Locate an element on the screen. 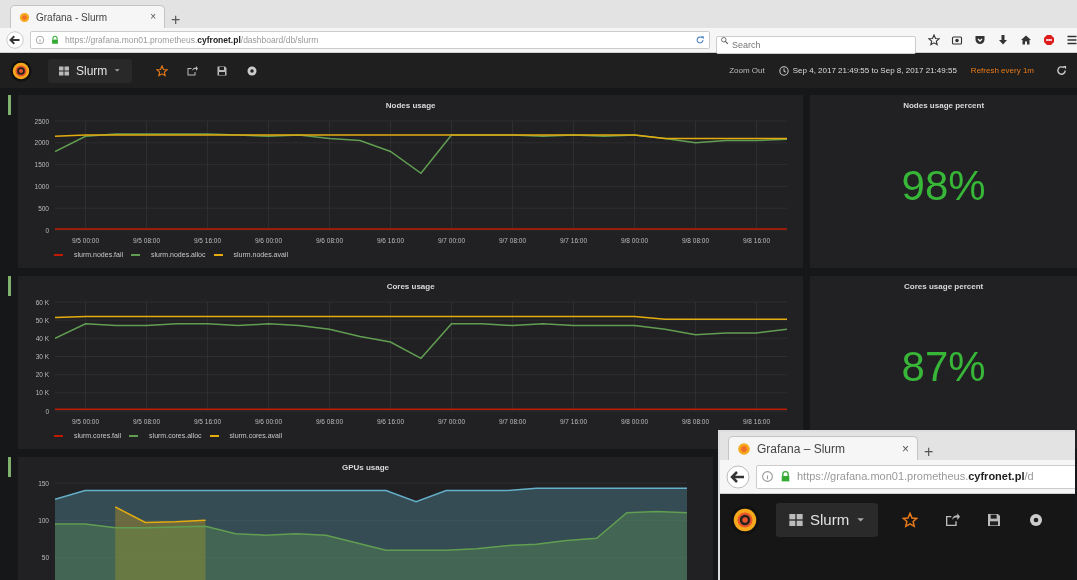 The width and height of the screenshot is (1077, 580). stat-value: 87% is located at coordinates (943, 366).